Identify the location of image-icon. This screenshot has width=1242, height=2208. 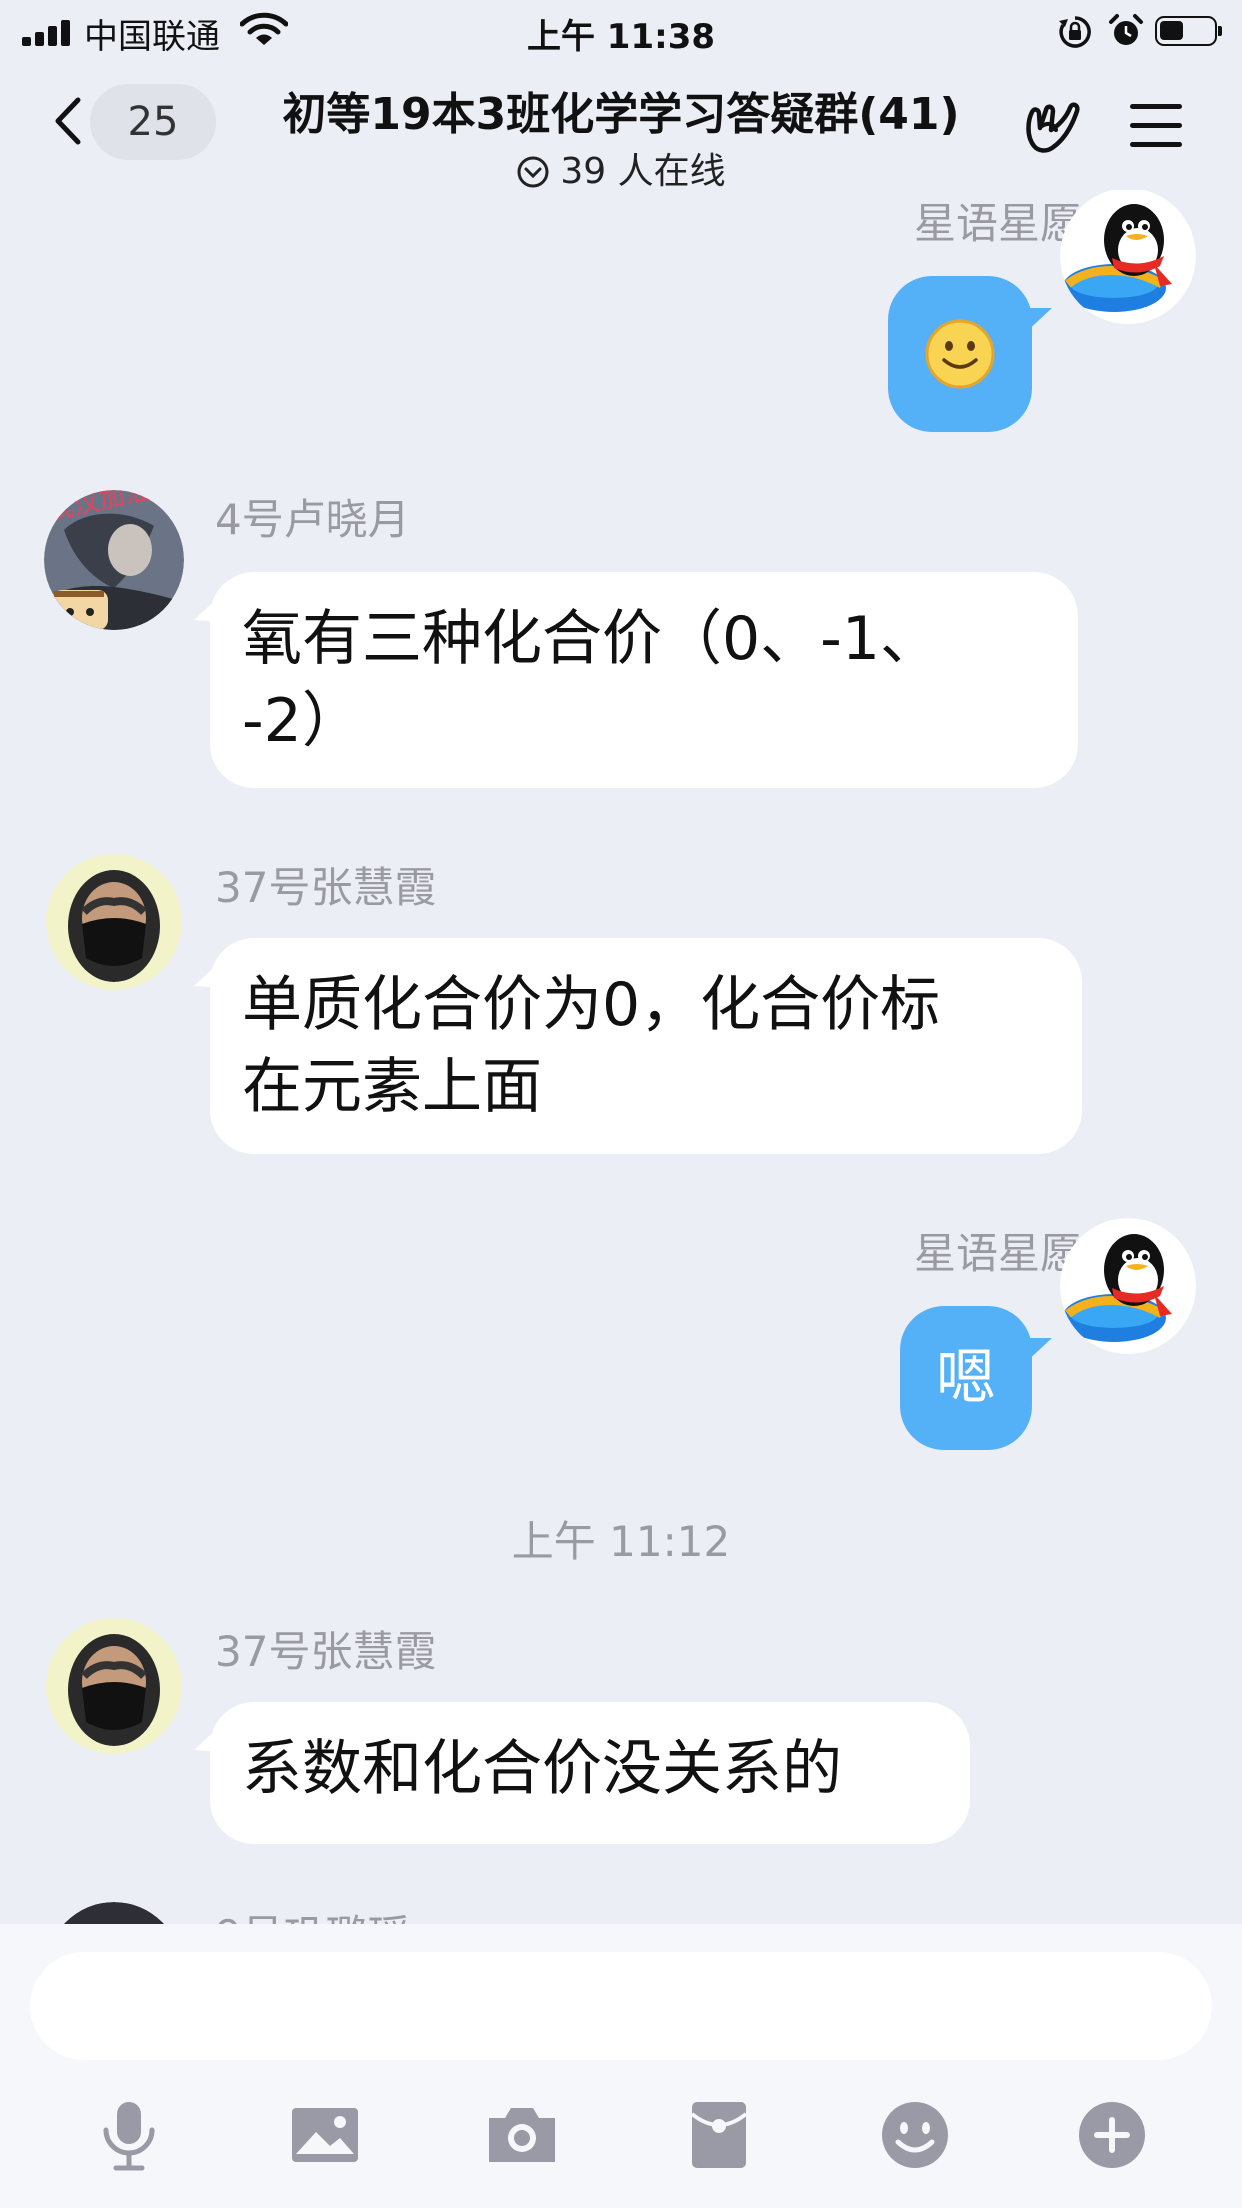
(325, 2135).